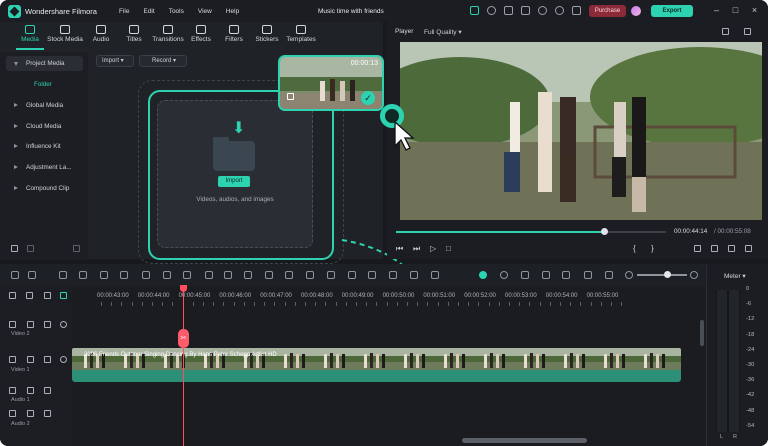 This screenshot has width=768, height=446. I want to click on gift-icon, so click(474, 10).